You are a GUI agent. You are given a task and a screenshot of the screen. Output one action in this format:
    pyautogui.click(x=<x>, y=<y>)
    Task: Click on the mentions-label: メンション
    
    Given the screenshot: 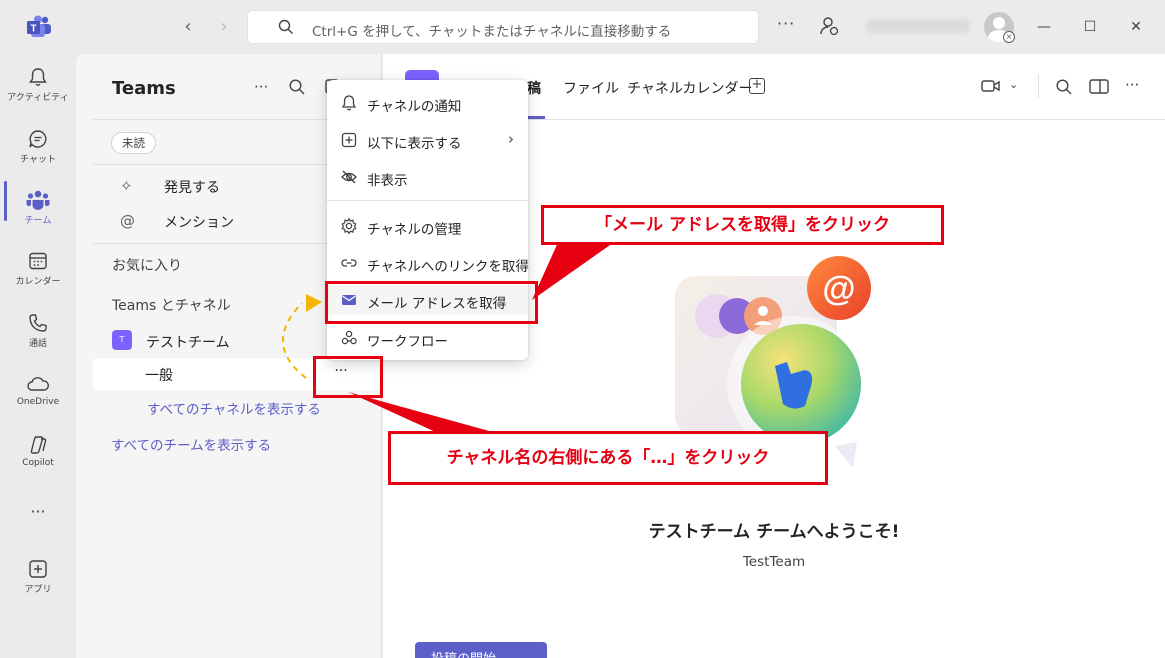 What is the action you would take?
    pyautogui.click(x=199, y=223)
    